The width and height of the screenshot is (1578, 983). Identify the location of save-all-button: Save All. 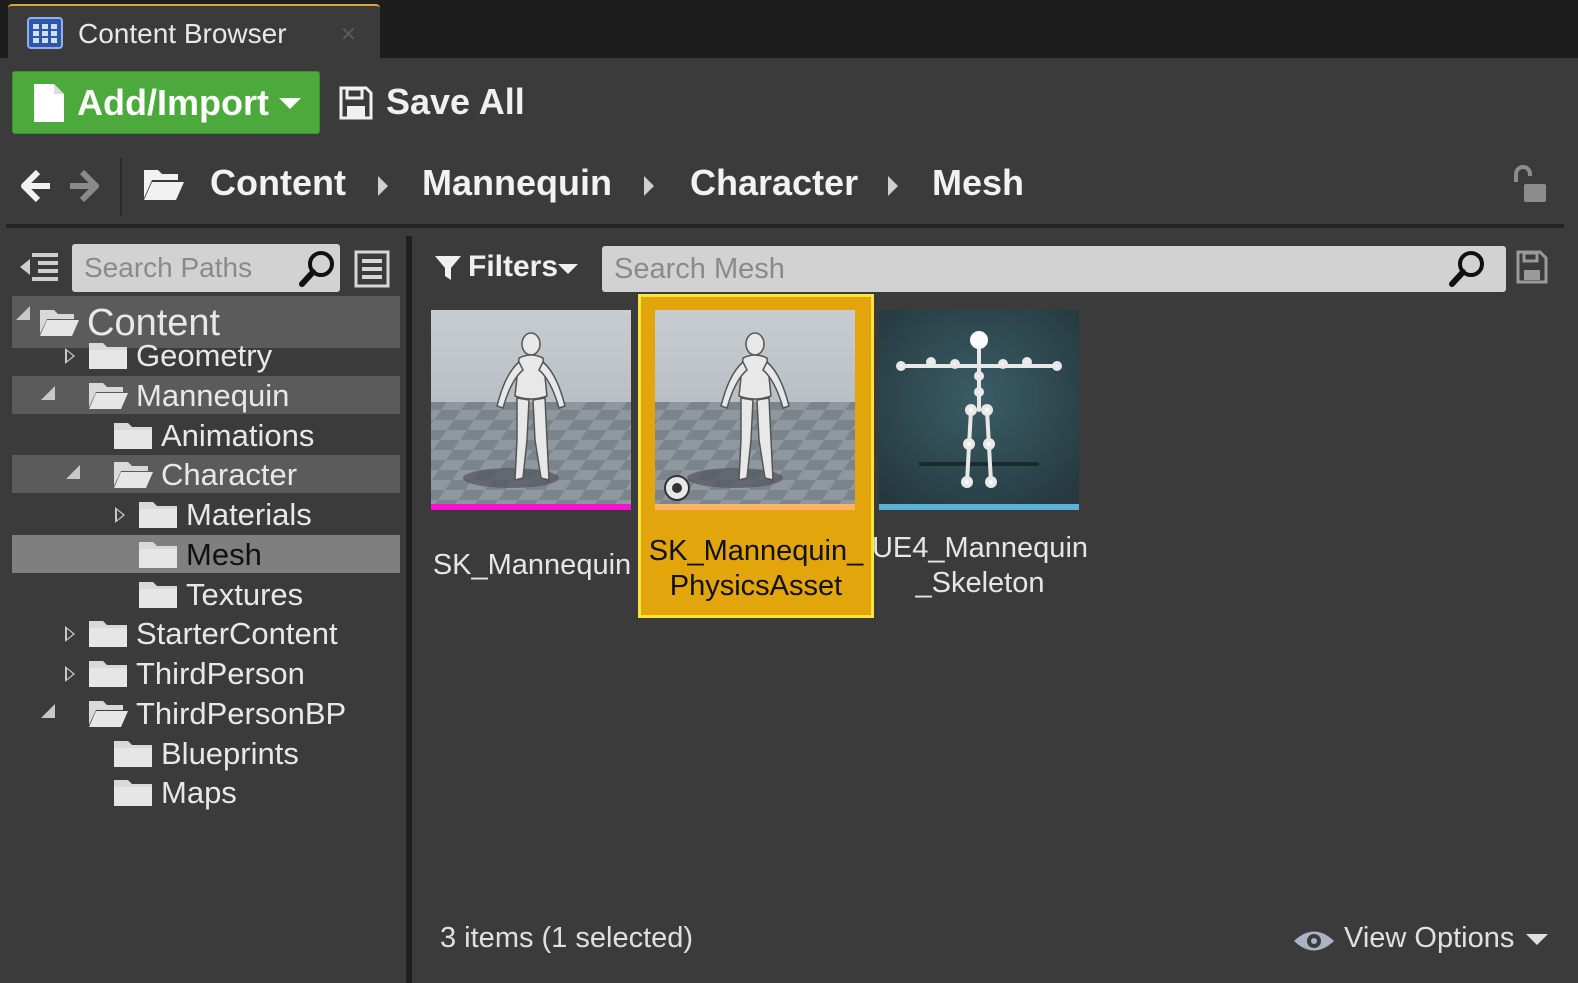
(436, 102).